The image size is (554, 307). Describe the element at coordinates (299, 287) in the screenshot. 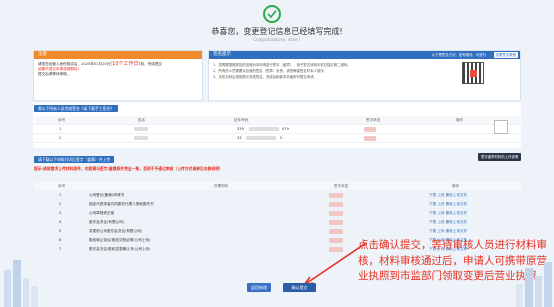

I see `confirm-submit-button: 确认提交` at that location.